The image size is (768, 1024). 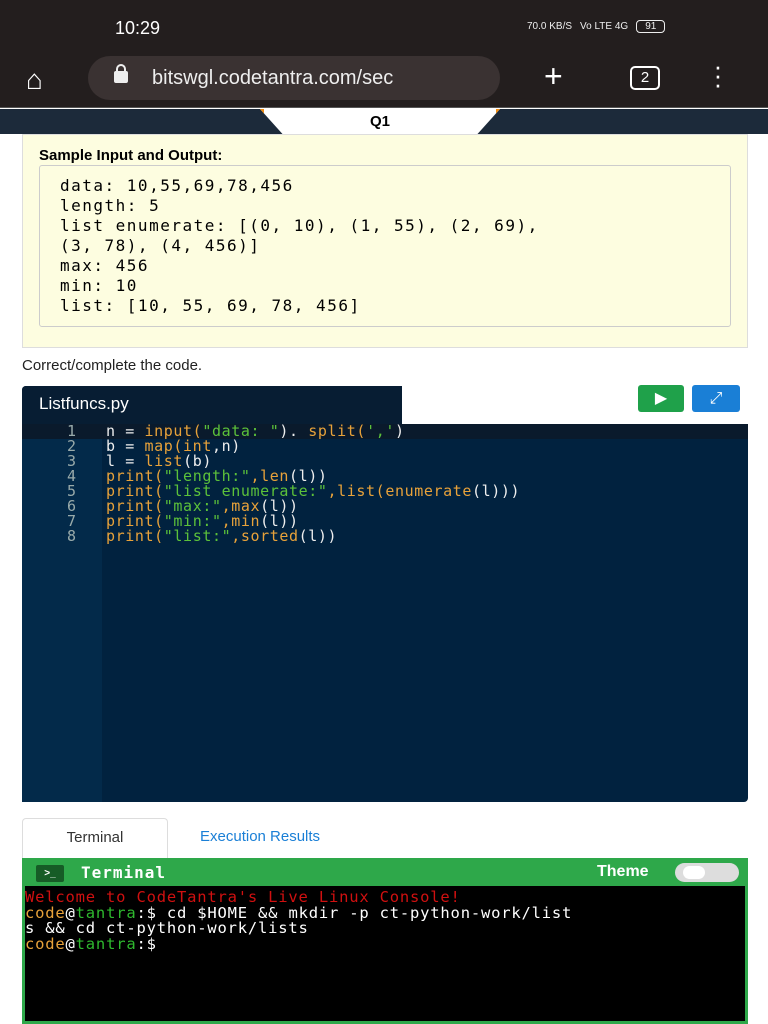 What do you see at coordinates (50, 873) in the screenshot?
I see `terminal-icon: >_` at bounding box center [50, 873].